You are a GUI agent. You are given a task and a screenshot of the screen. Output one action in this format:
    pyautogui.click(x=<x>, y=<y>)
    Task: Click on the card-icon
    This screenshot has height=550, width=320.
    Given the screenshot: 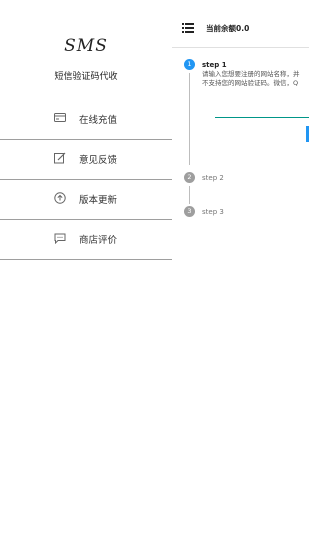 What is the action you would take?
    pyautogui.click(x=60, y=118)
    